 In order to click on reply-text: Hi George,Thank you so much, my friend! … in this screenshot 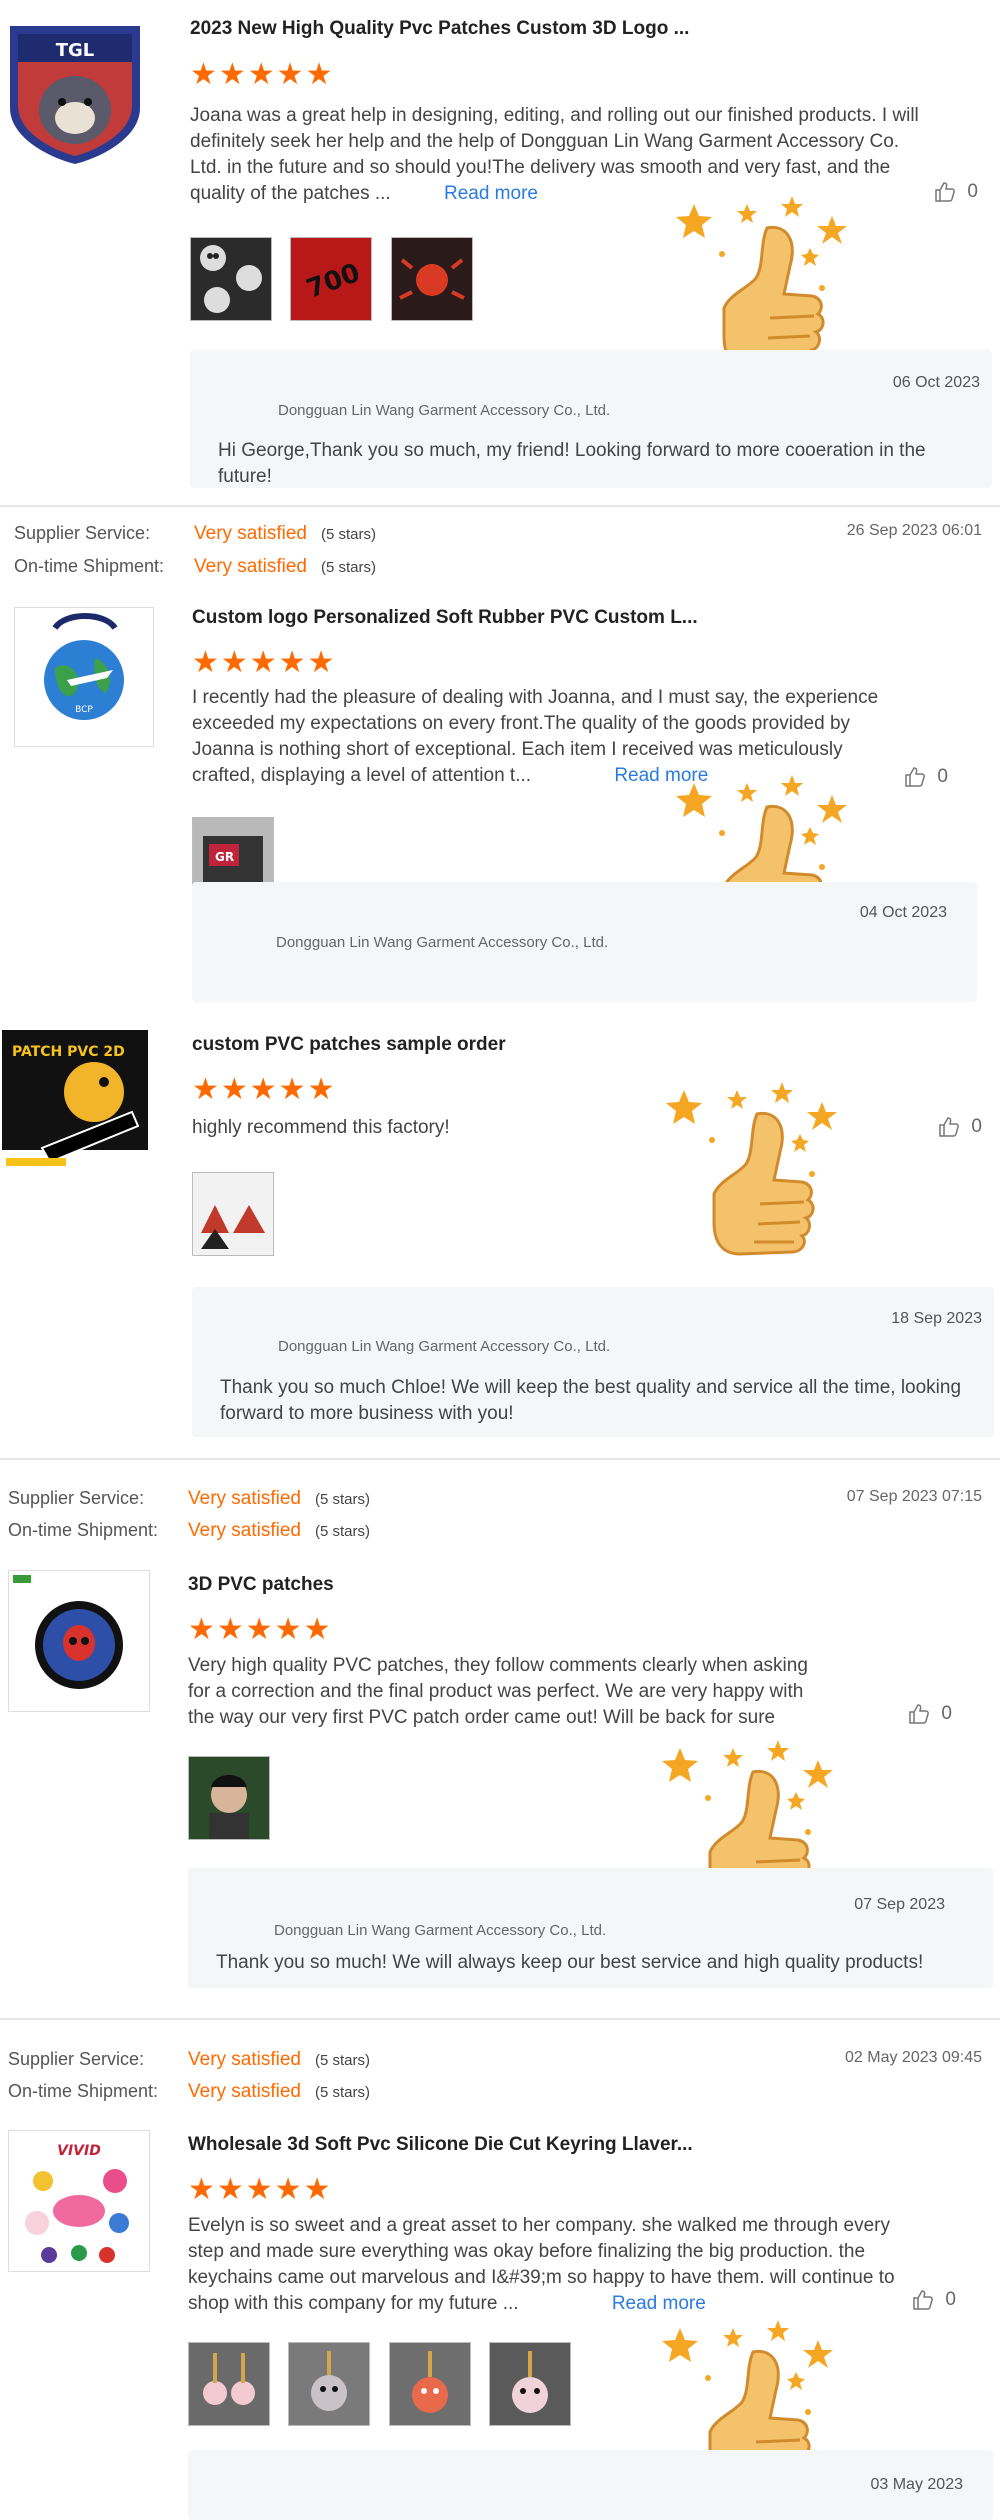, I will do `click(572, 463)`.